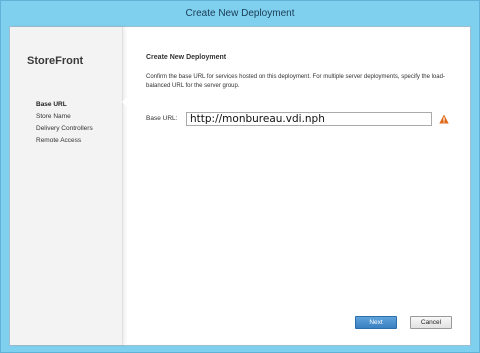 The width and height of the screenshot is (480, 353). Describe the element at coordinates (64, 105) in the screenshot. I see `sidebar-item-base-url: Base URL` at that location.